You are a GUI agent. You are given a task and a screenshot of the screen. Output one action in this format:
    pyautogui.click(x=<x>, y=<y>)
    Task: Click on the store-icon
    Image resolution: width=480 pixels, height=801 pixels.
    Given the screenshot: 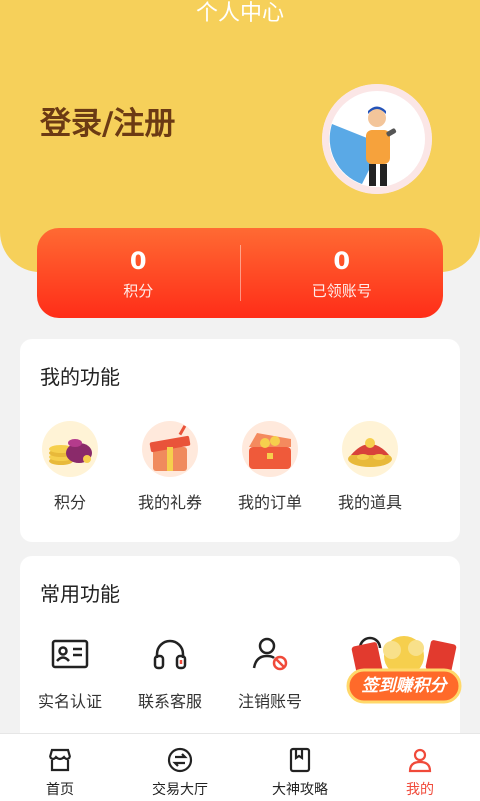 What is the action you would take?
    pyautogui.click(x=60, y=760)
    